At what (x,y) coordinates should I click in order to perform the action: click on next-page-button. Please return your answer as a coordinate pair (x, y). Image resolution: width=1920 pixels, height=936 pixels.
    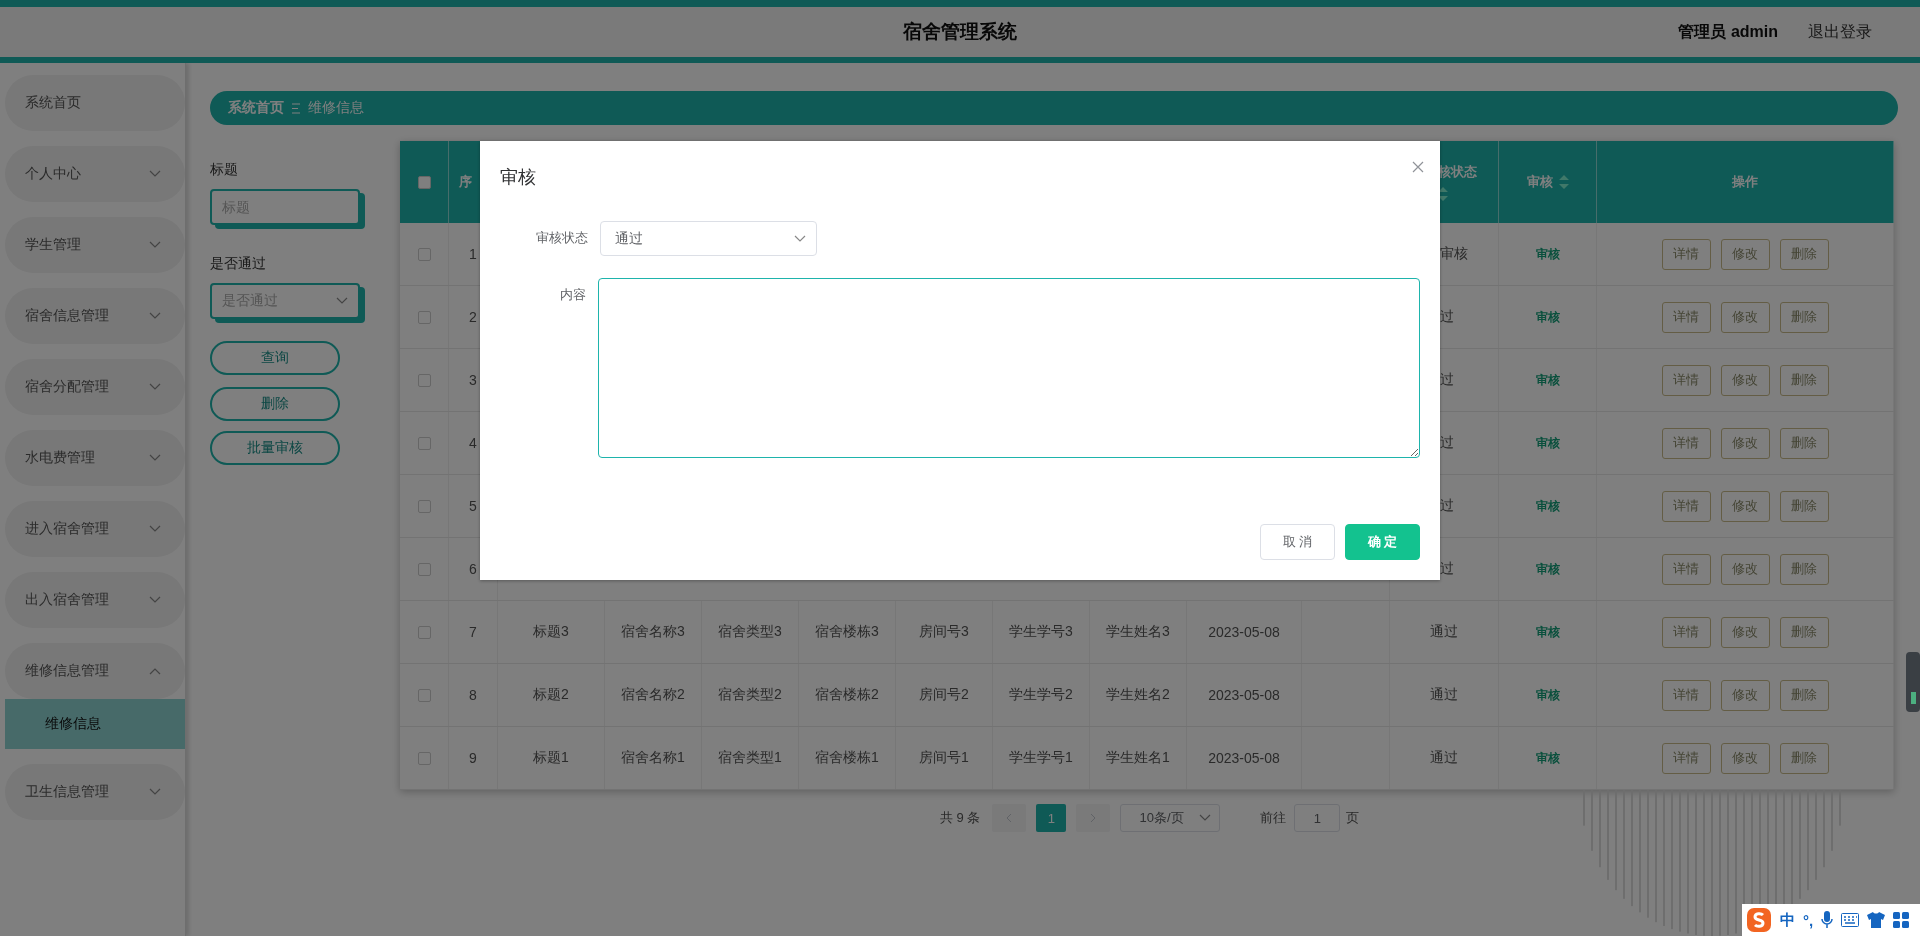
    Looking at the image, I should click on (1093, 818).